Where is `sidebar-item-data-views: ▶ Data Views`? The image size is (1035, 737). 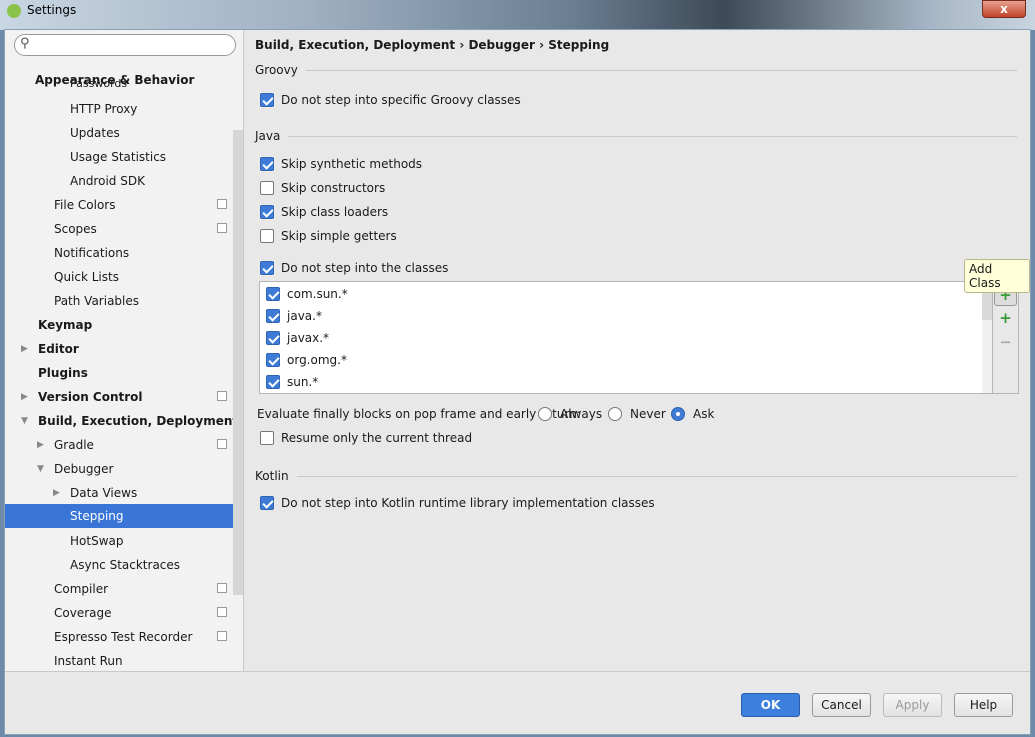
sidebar-item-data-views: ▶ Data Views is located at coordinates (119, 493).